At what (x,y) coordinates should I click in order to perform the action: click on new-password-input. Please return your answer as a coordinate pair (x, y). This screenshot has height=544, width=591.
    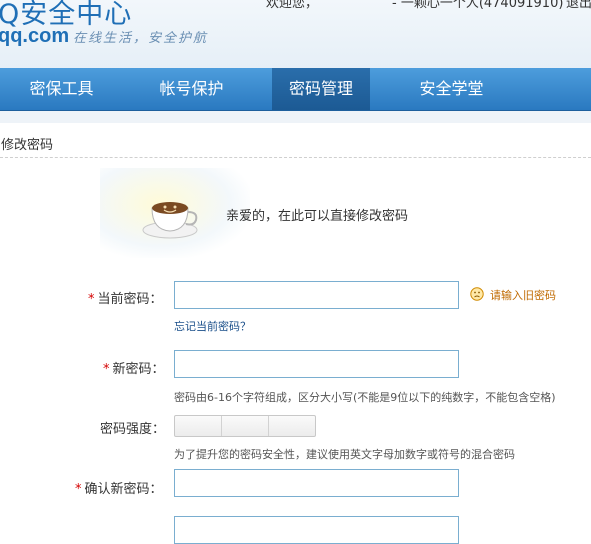
    Looking at the image, I should click on (316, 364).